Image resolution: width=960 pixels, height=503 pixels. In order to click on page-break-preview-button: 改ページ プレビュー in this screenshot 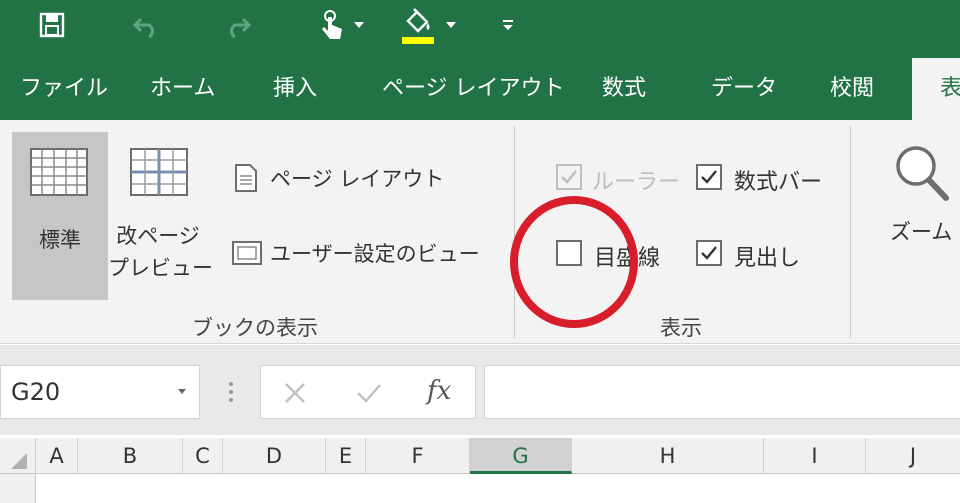, I will do `click(160, 216)`.